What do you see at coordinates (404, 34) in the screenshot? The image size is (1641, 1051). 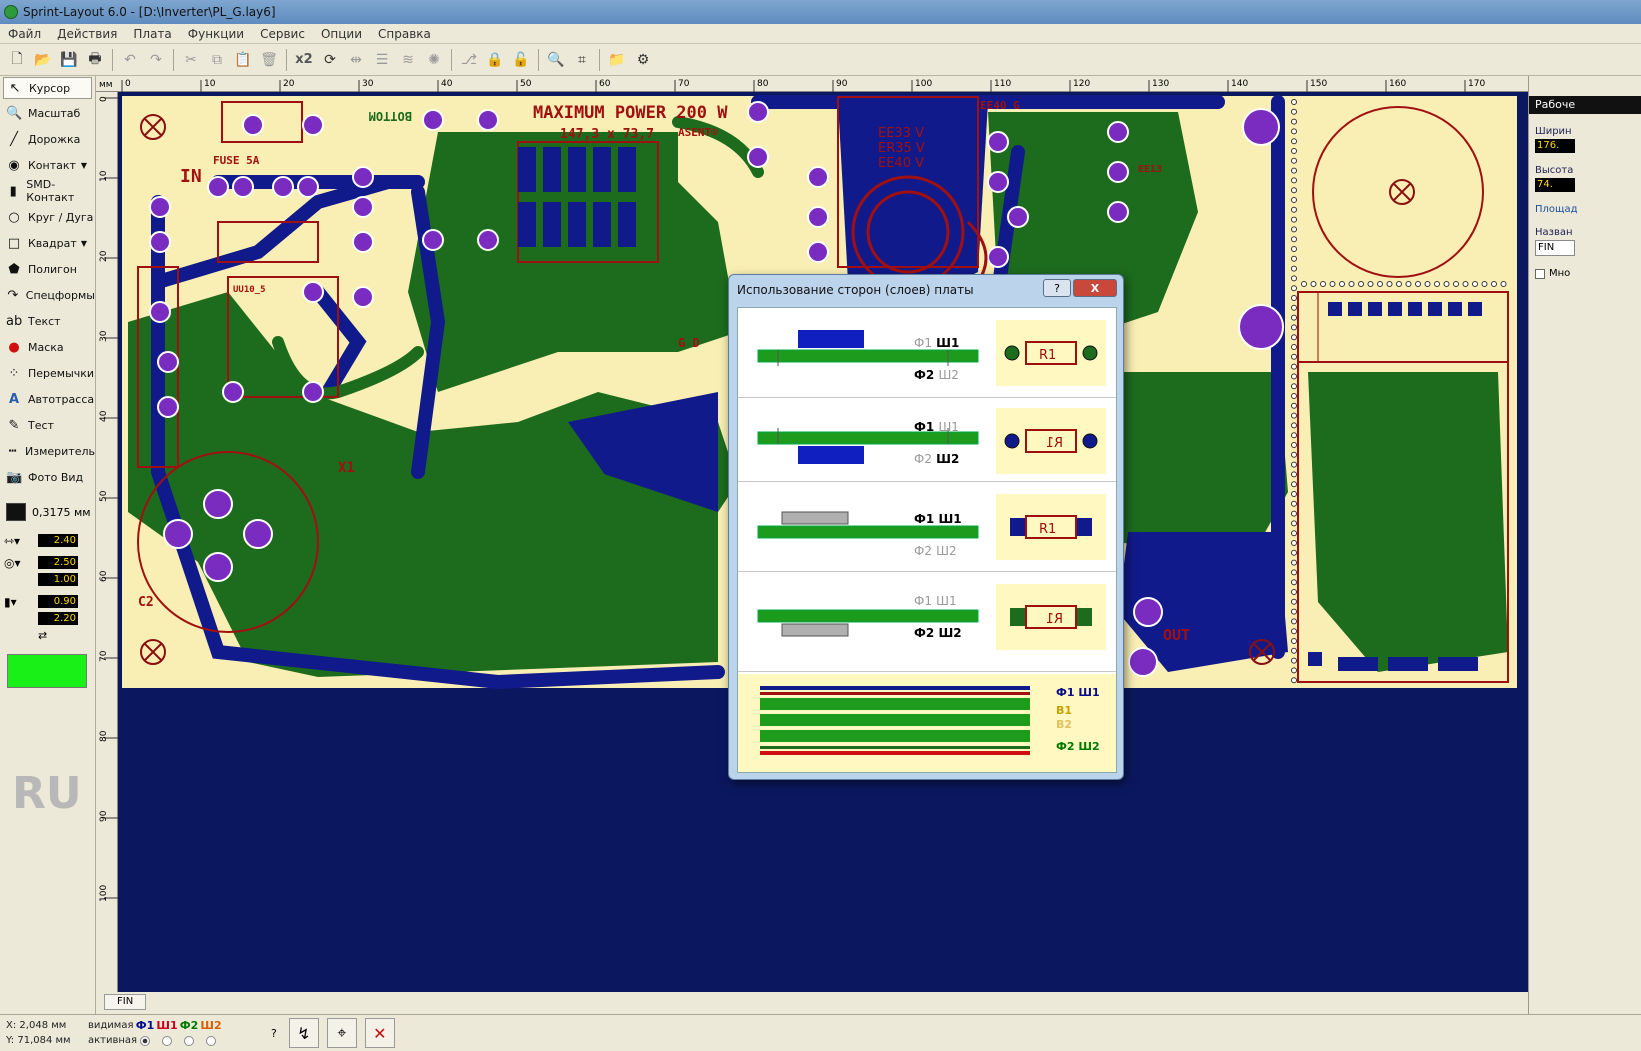 I see `menu-help: Справка` at bounding box center [404, 34].